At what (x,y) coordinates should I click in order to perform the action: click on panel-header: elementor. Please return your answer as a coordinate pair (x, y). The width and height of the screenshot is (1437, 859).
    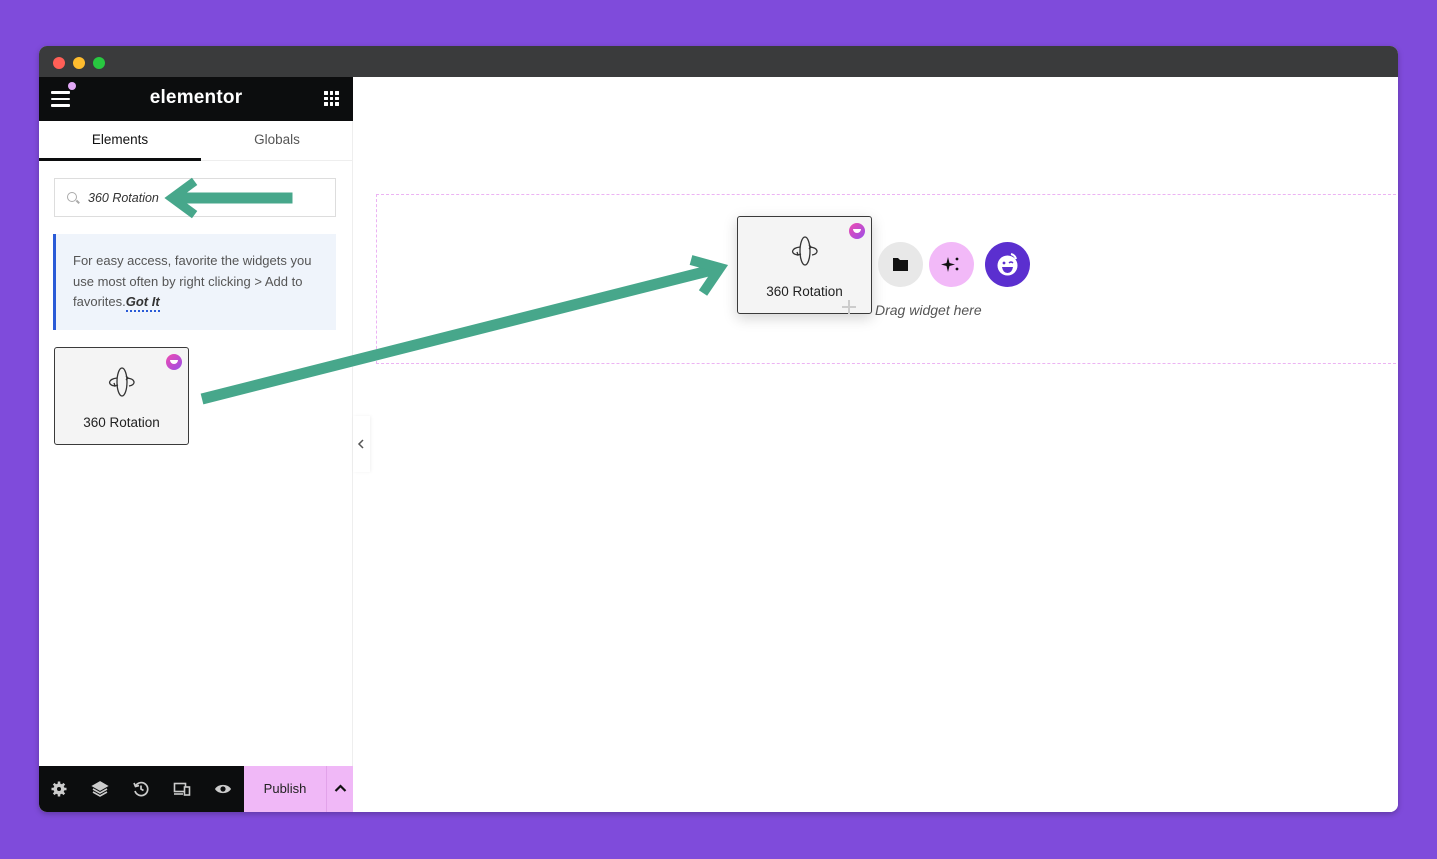
    Looking at the image, I should click on (196, 99).